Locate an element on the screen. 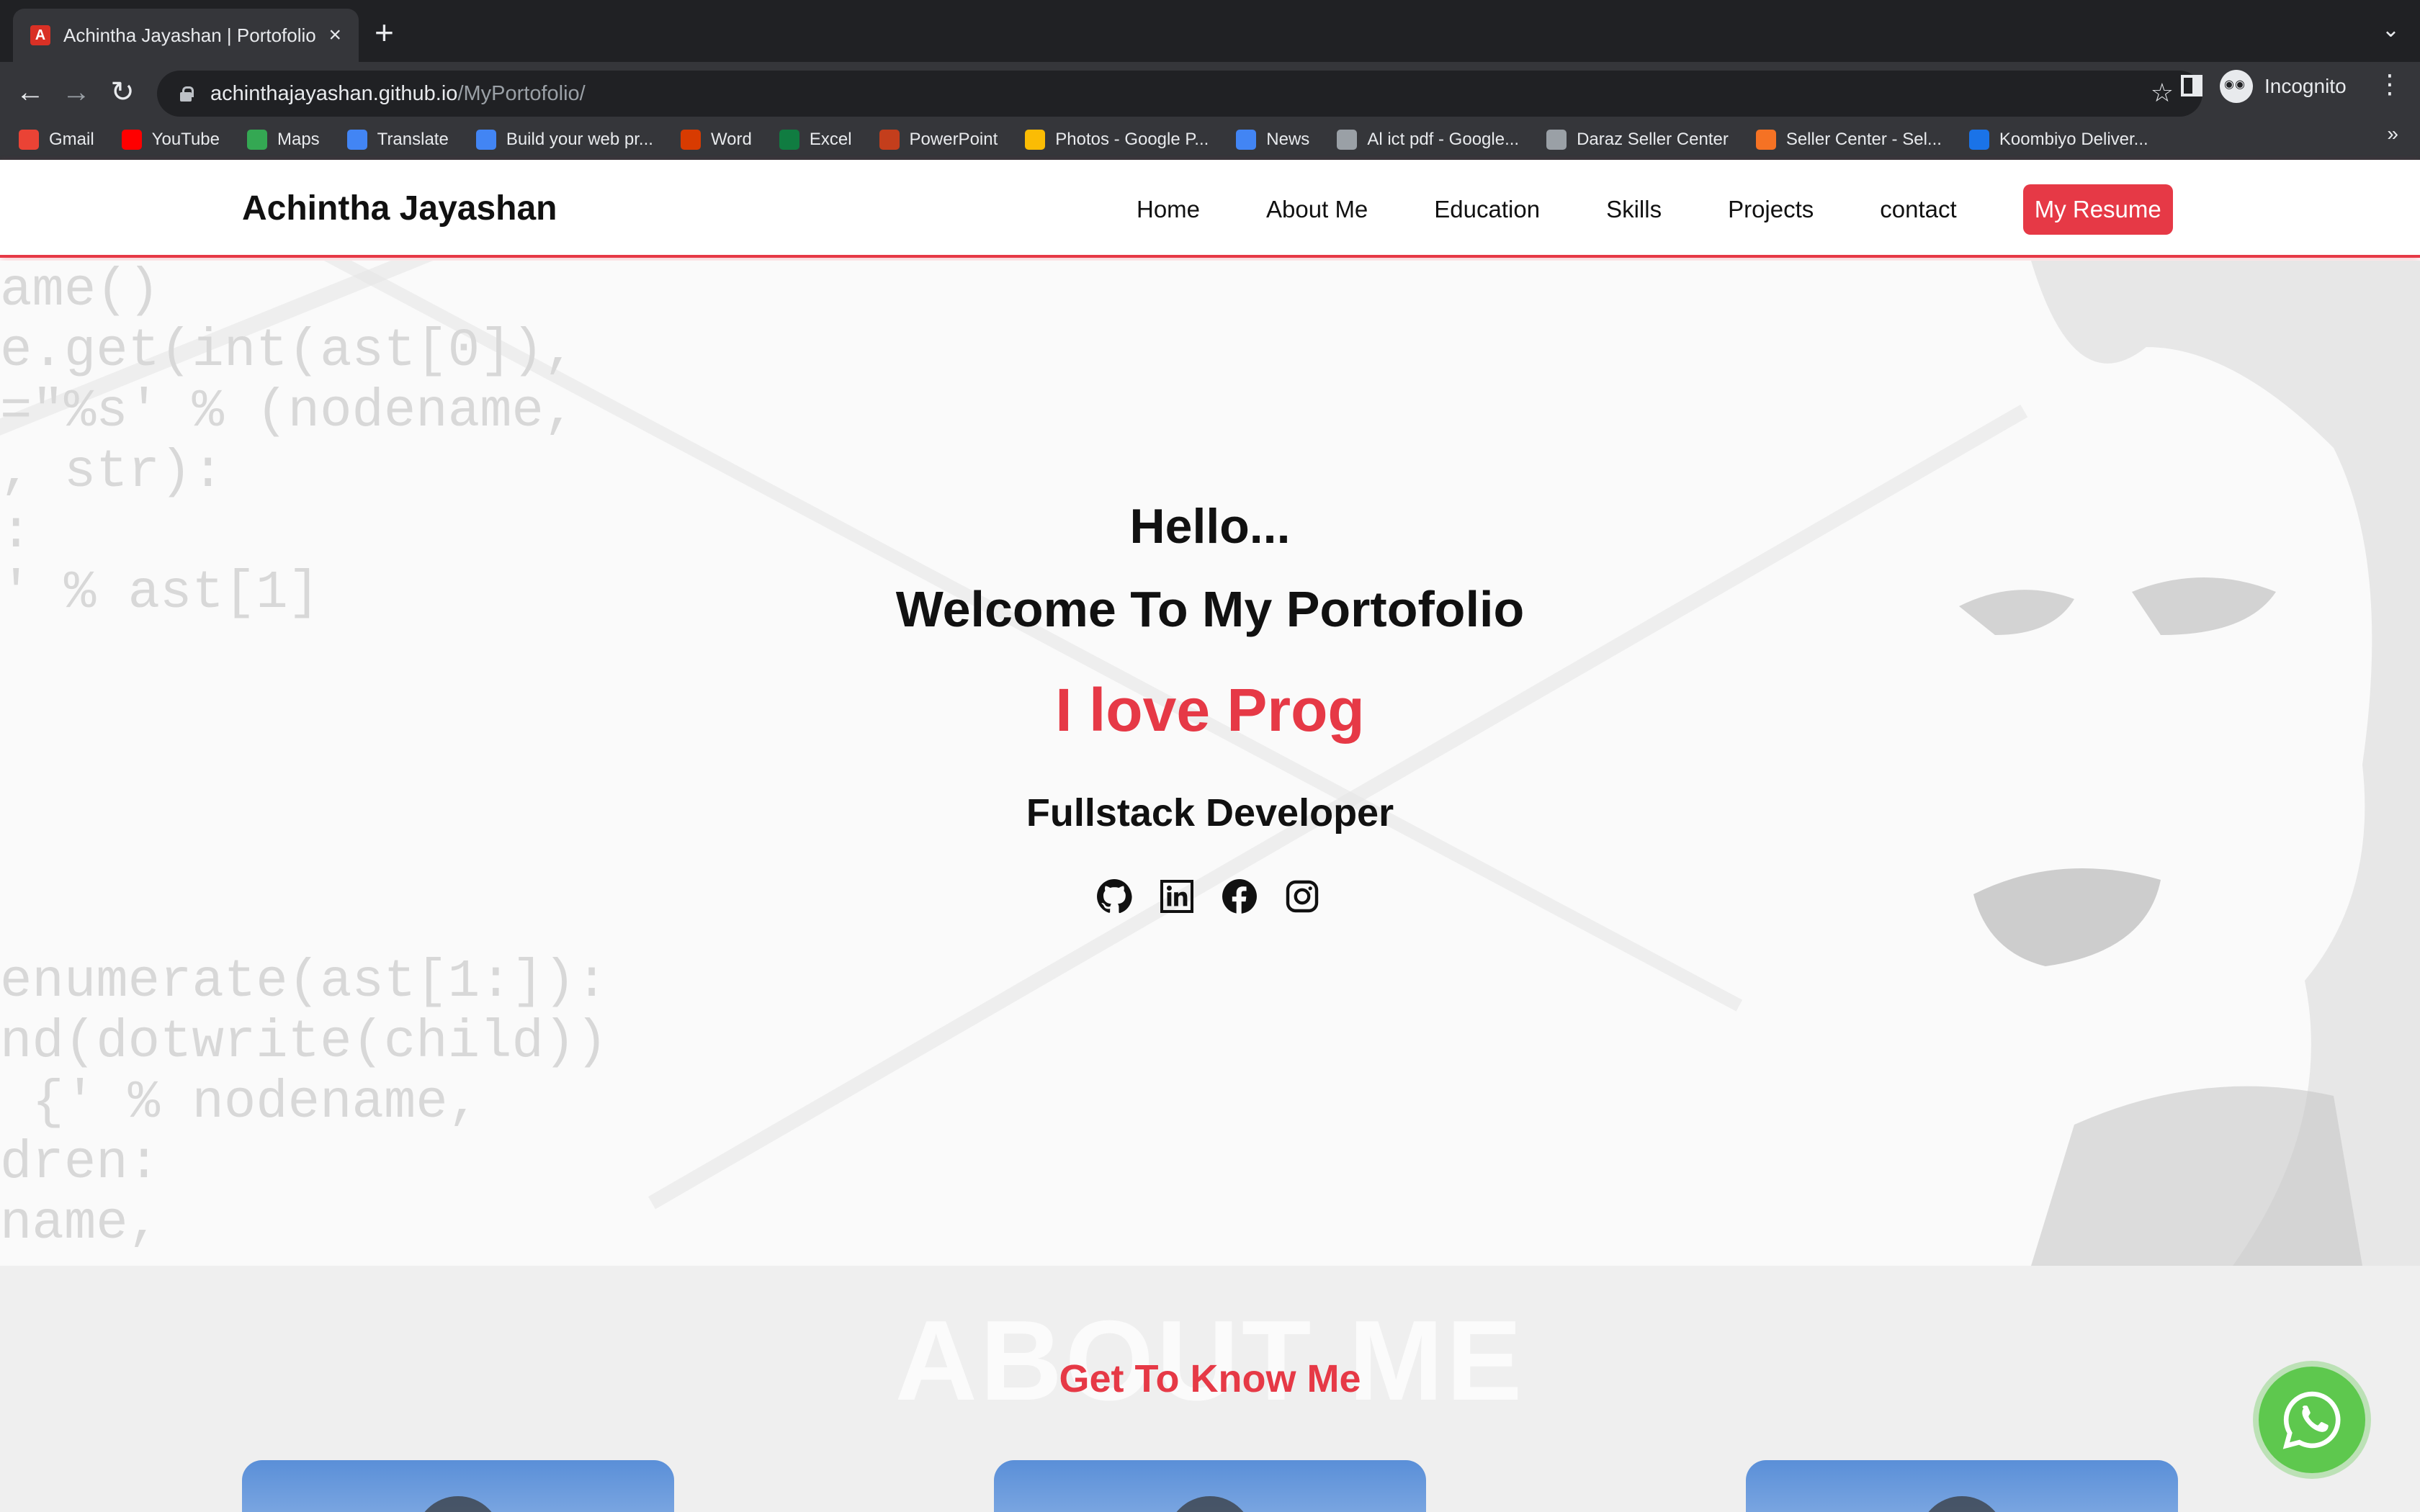 The image size is (2420, 1512). bookmark-item: YouTube is located at coordinates (170, 140).